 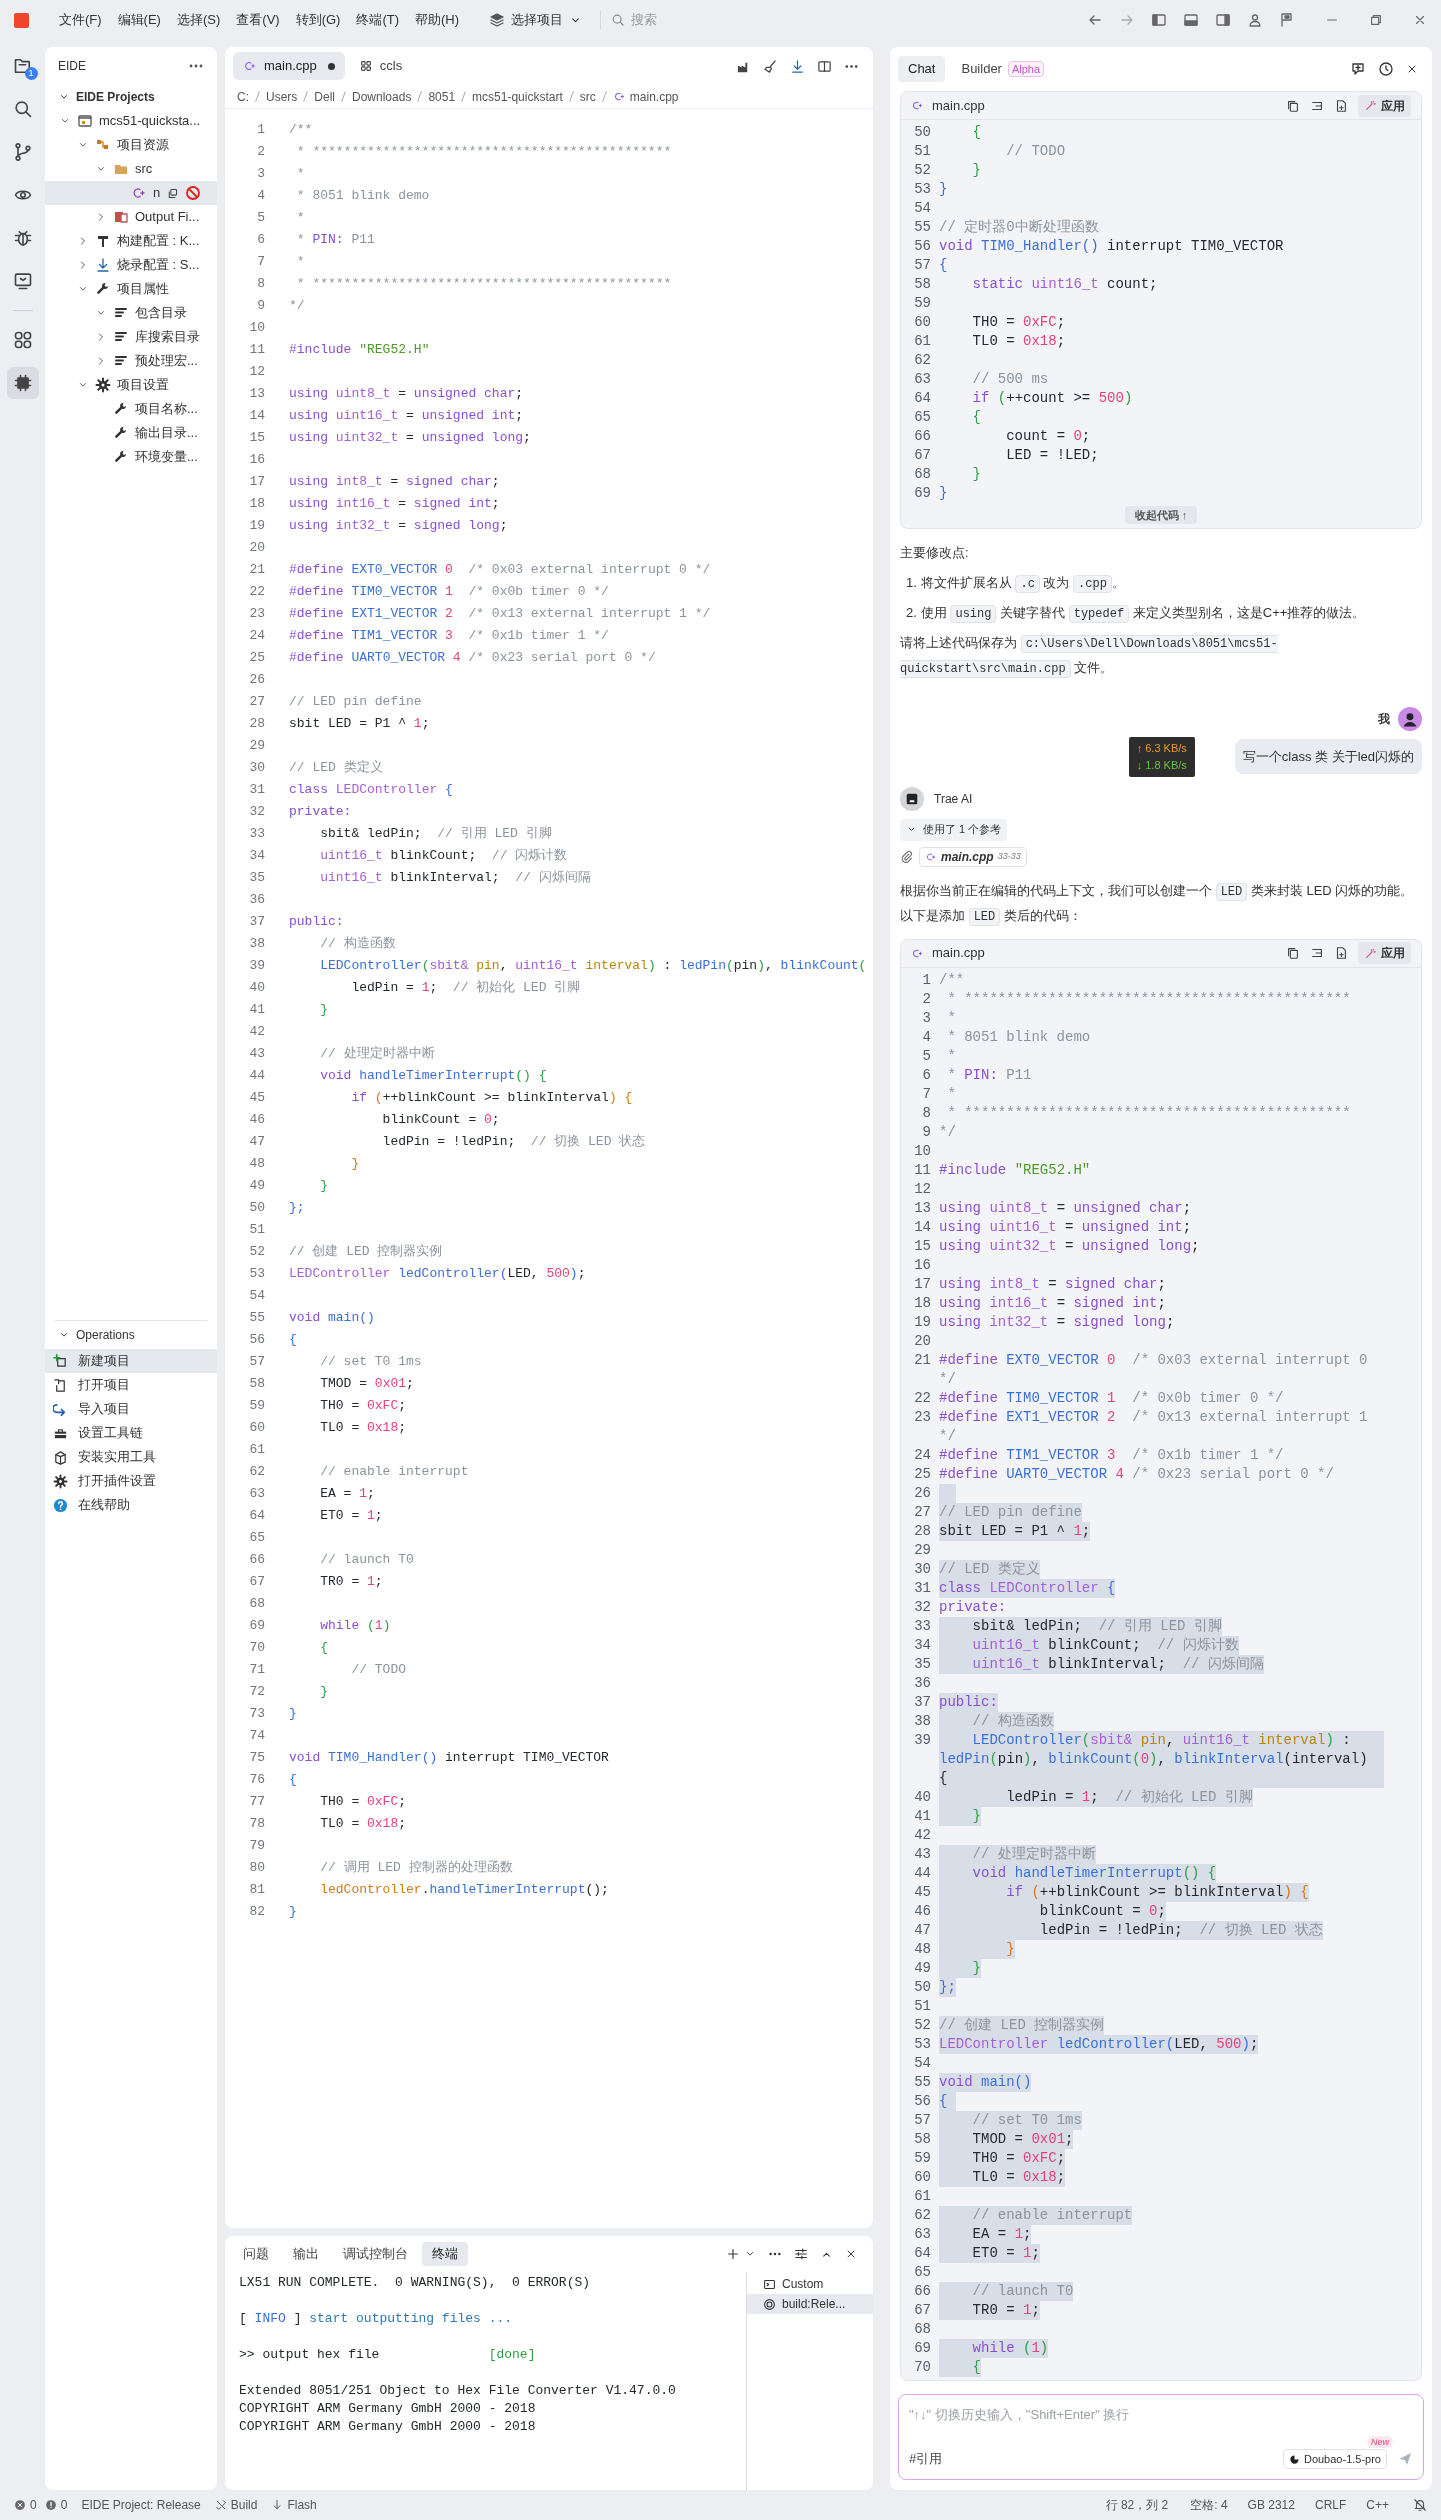 What do you see at coordinates (256, 1846) in the screenshot?
I see `line-number: 79` at bounding box center [256, 1846].